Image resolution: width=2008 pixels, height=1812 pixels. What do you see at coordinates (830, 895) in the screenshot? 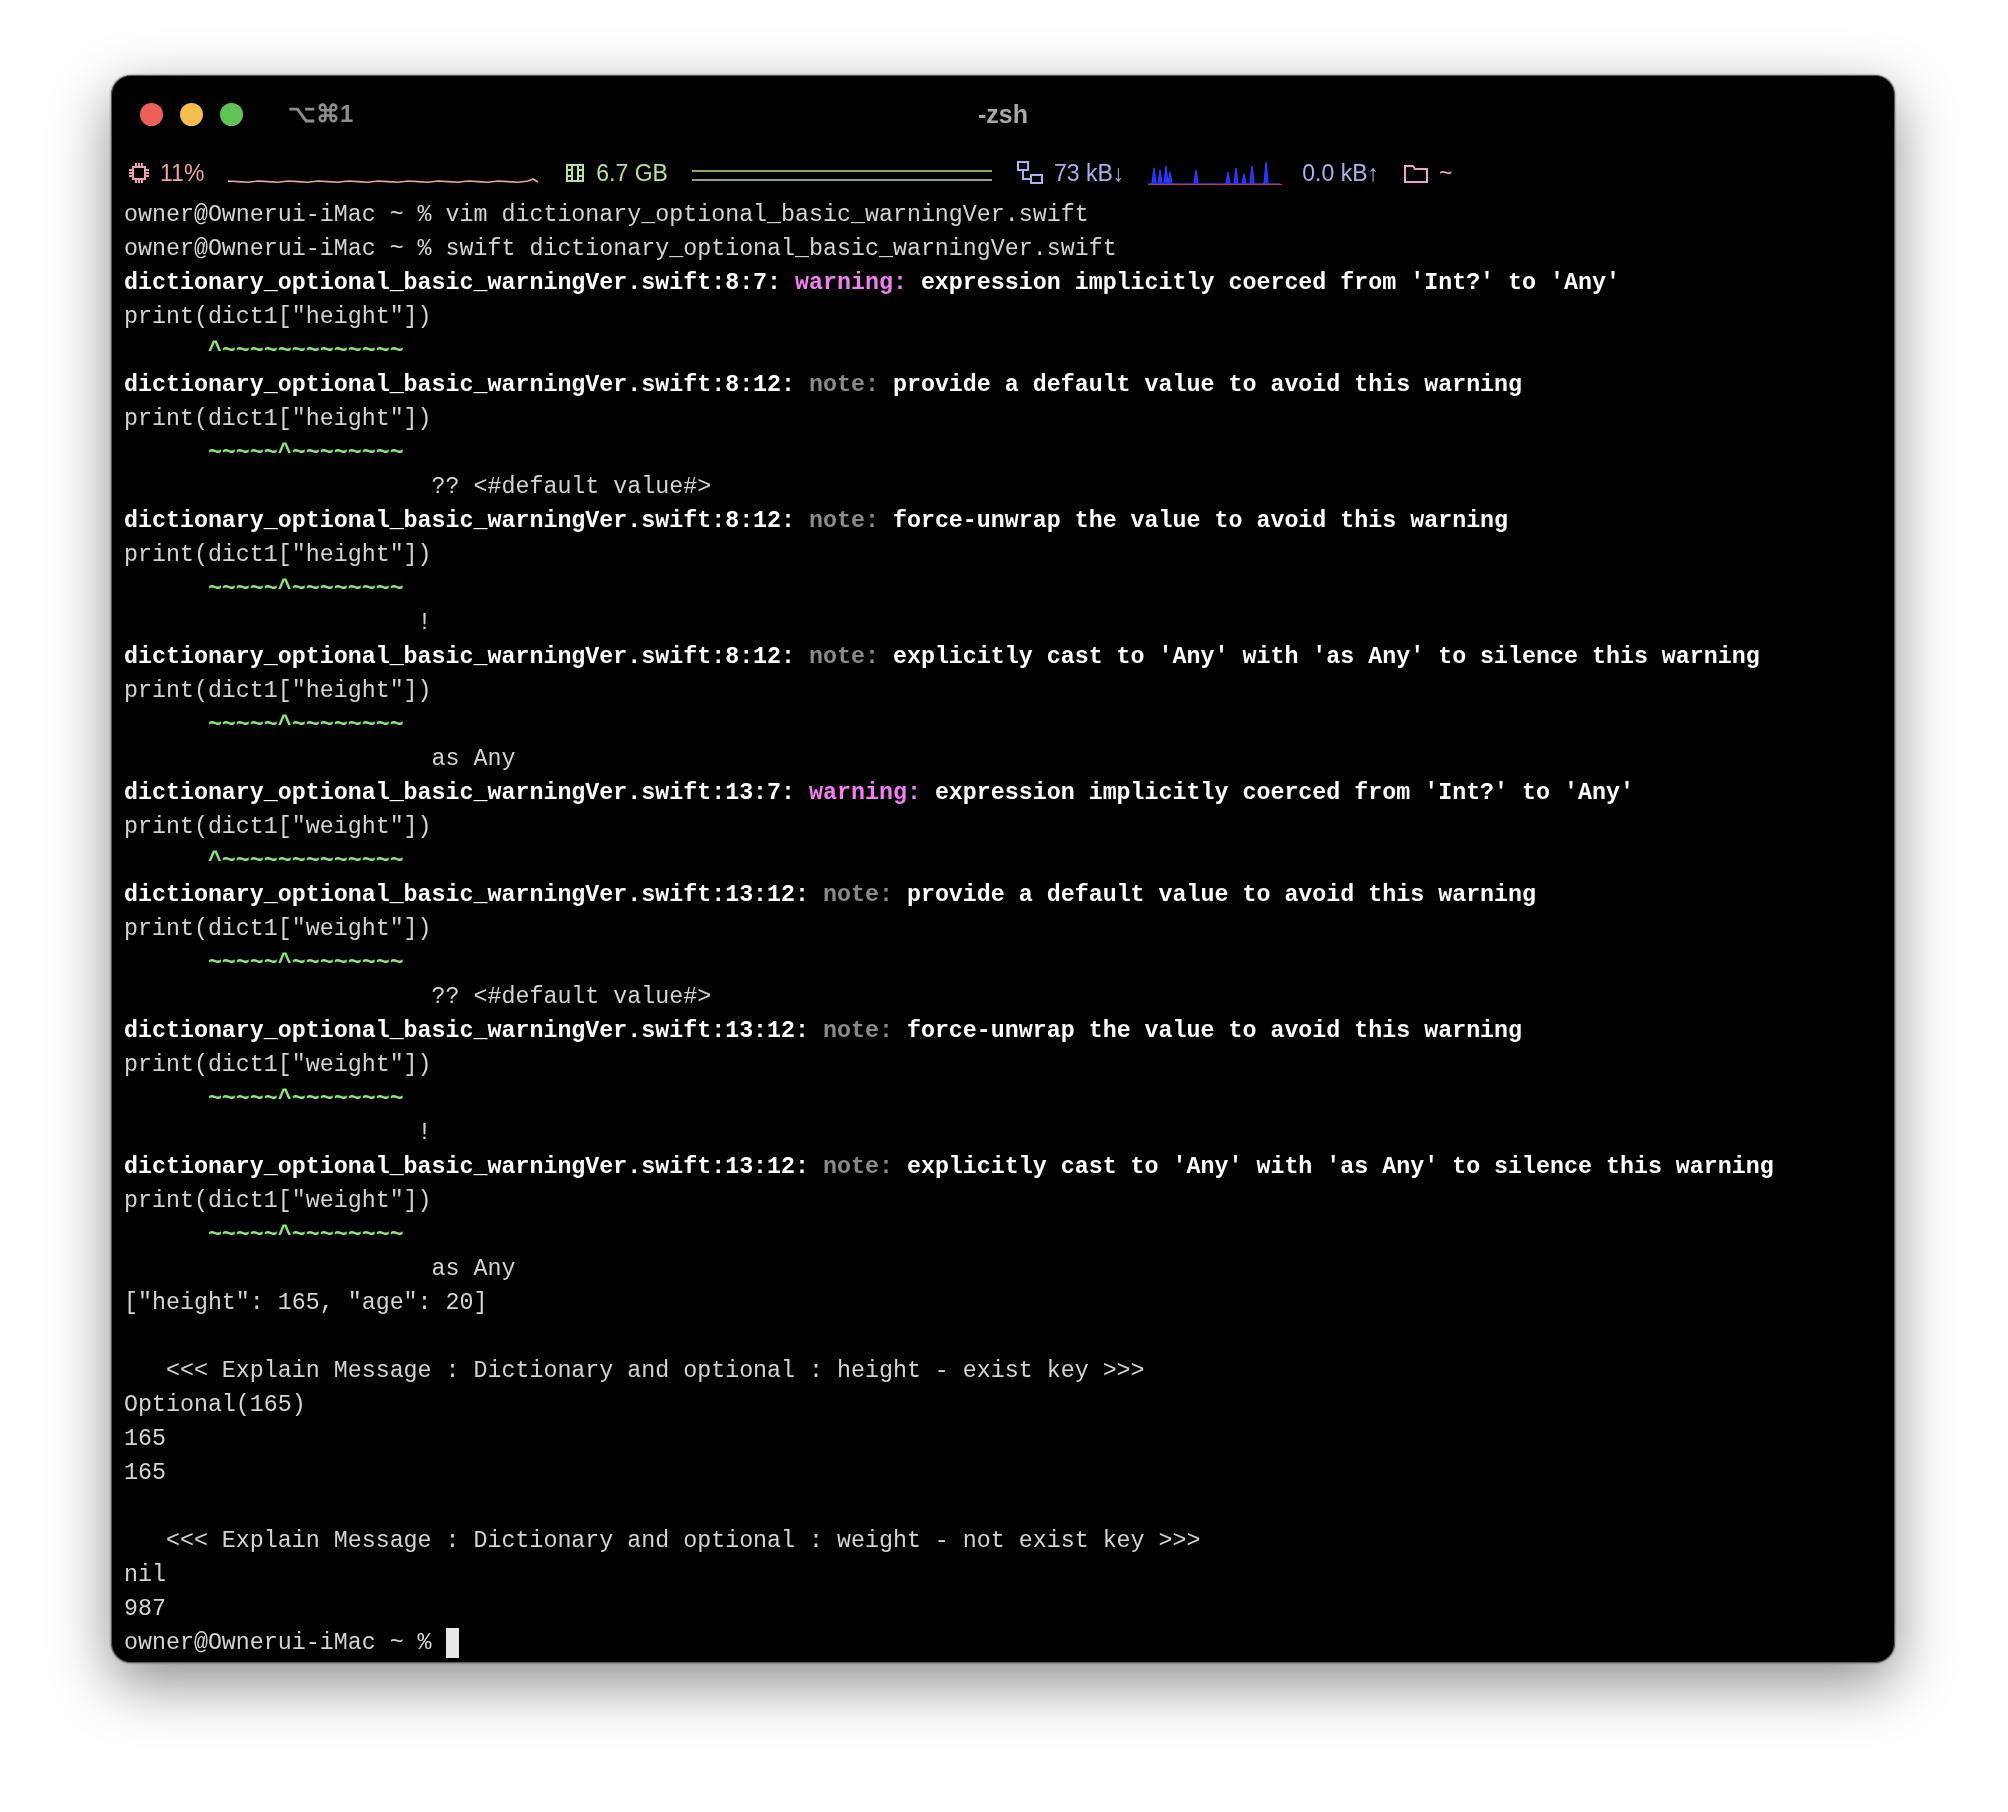
I see `terminal-line: dictionary_optional_basic_warningVer.swift:13:12: note: provide a default value to avoid this warning` at bounding box center [830, 895].